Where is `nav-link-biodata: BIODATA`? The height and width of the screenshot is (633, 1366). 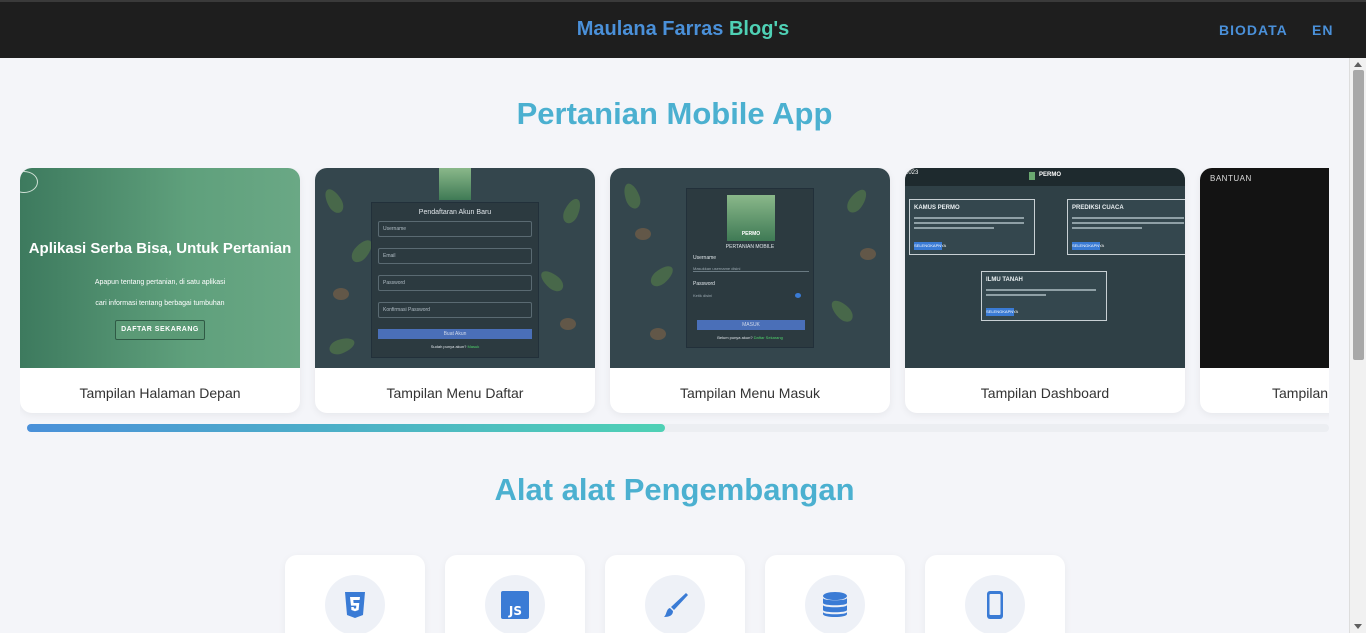
nav-link-biodata: BIODATA is located at coordinates (1253, 30).